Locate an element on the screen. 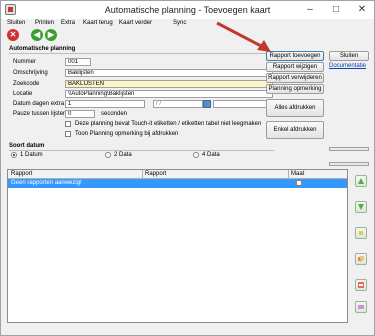  move-down-button is located at coordinates (361, 207).